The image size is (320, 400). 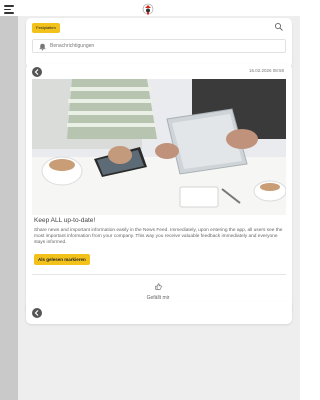 What do you see at coordinates (158, 298) in the screenshot?
I see `like-label: Gefällt mir` at bounding box center [158, 298].